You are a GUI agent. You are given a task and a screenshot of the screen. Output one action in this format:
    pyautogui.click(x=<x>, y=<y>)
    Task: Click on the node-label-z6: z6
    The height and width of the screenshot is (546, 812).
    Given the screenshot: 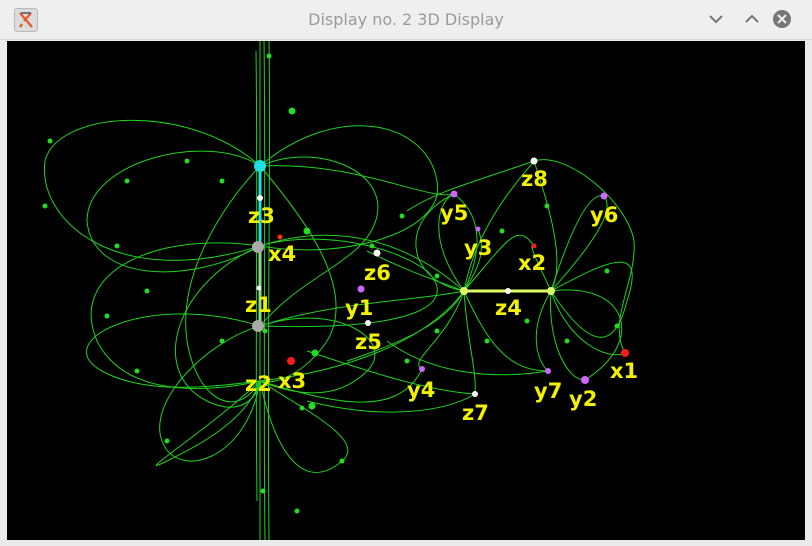 What is the action you would take?
    pyautogui.click(x=377, y=273)
    